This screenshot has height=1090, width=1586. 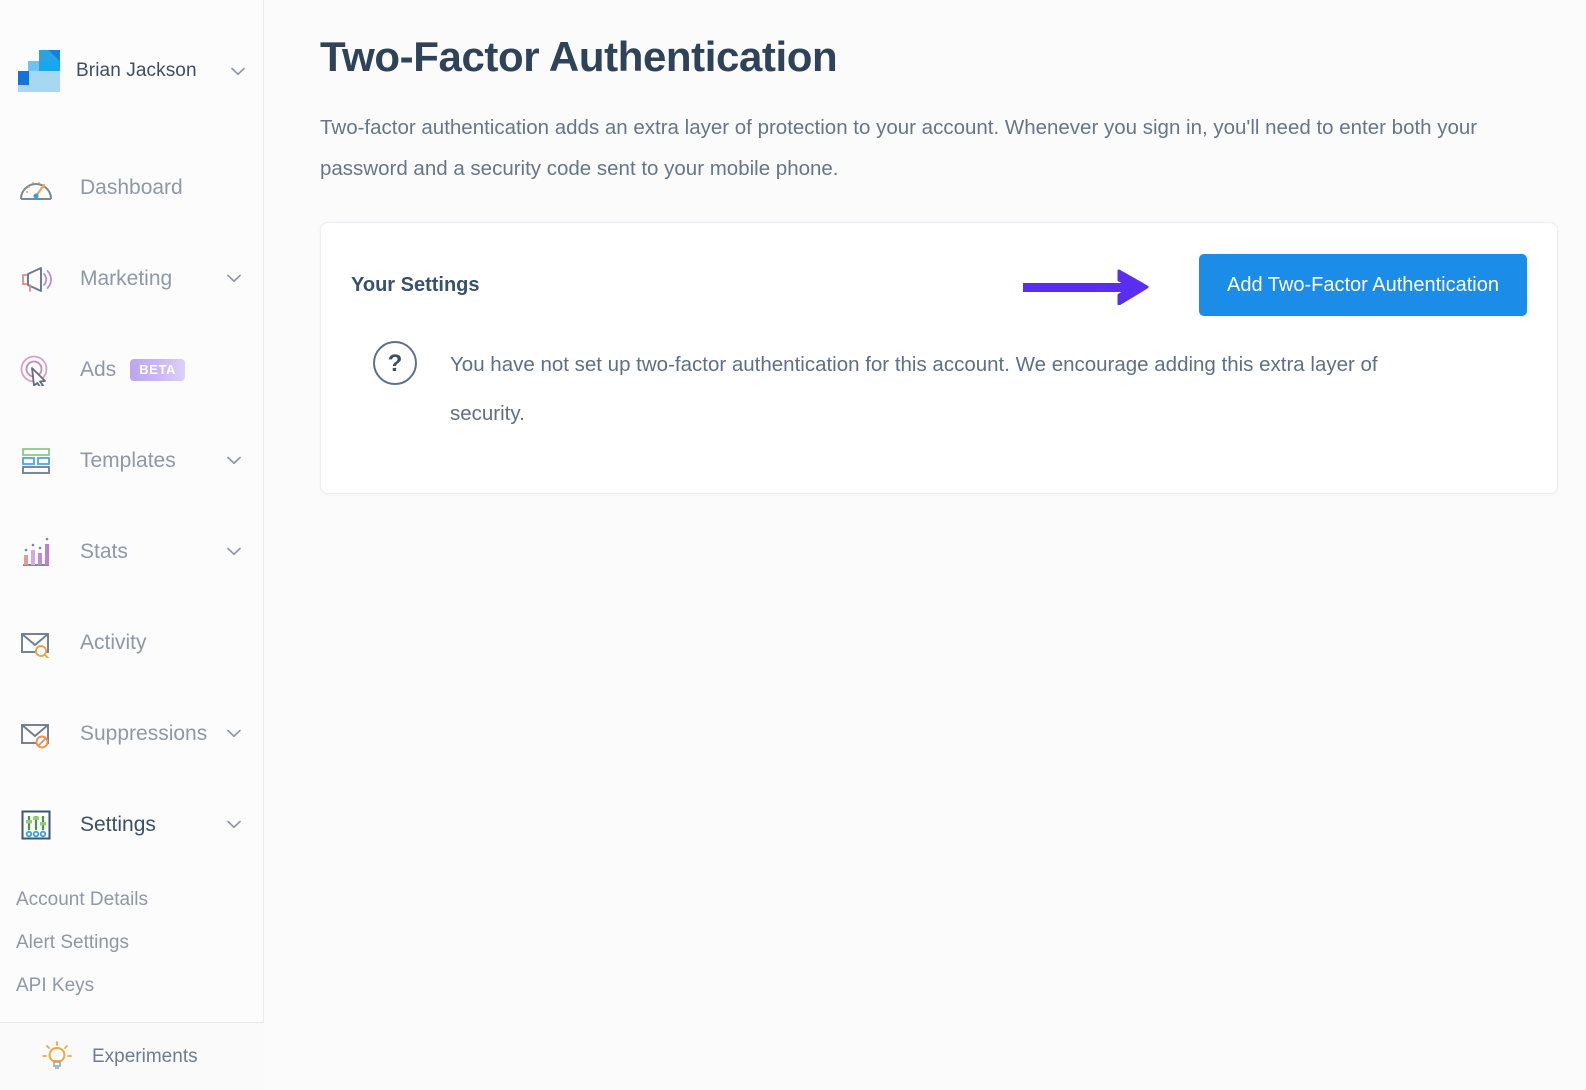 What do you see at coordinates (1097, 285) in the screenshot?
I see `right-arrow-annotation` at bounding box center [1097, 285].